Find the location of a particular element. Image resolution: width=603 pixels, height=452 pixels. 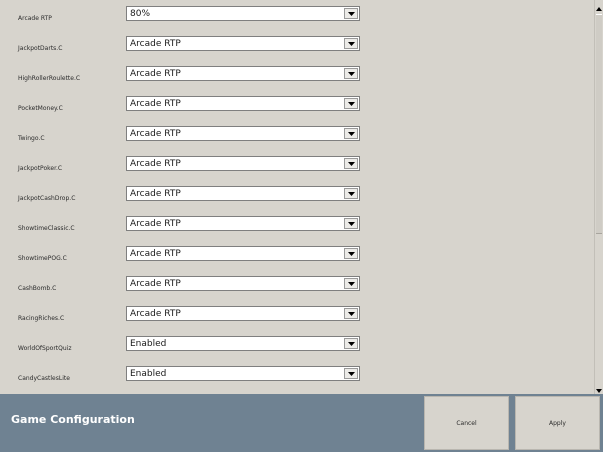

setting-label: ShowtimeClassic.C is located at coordinates (46, 228).